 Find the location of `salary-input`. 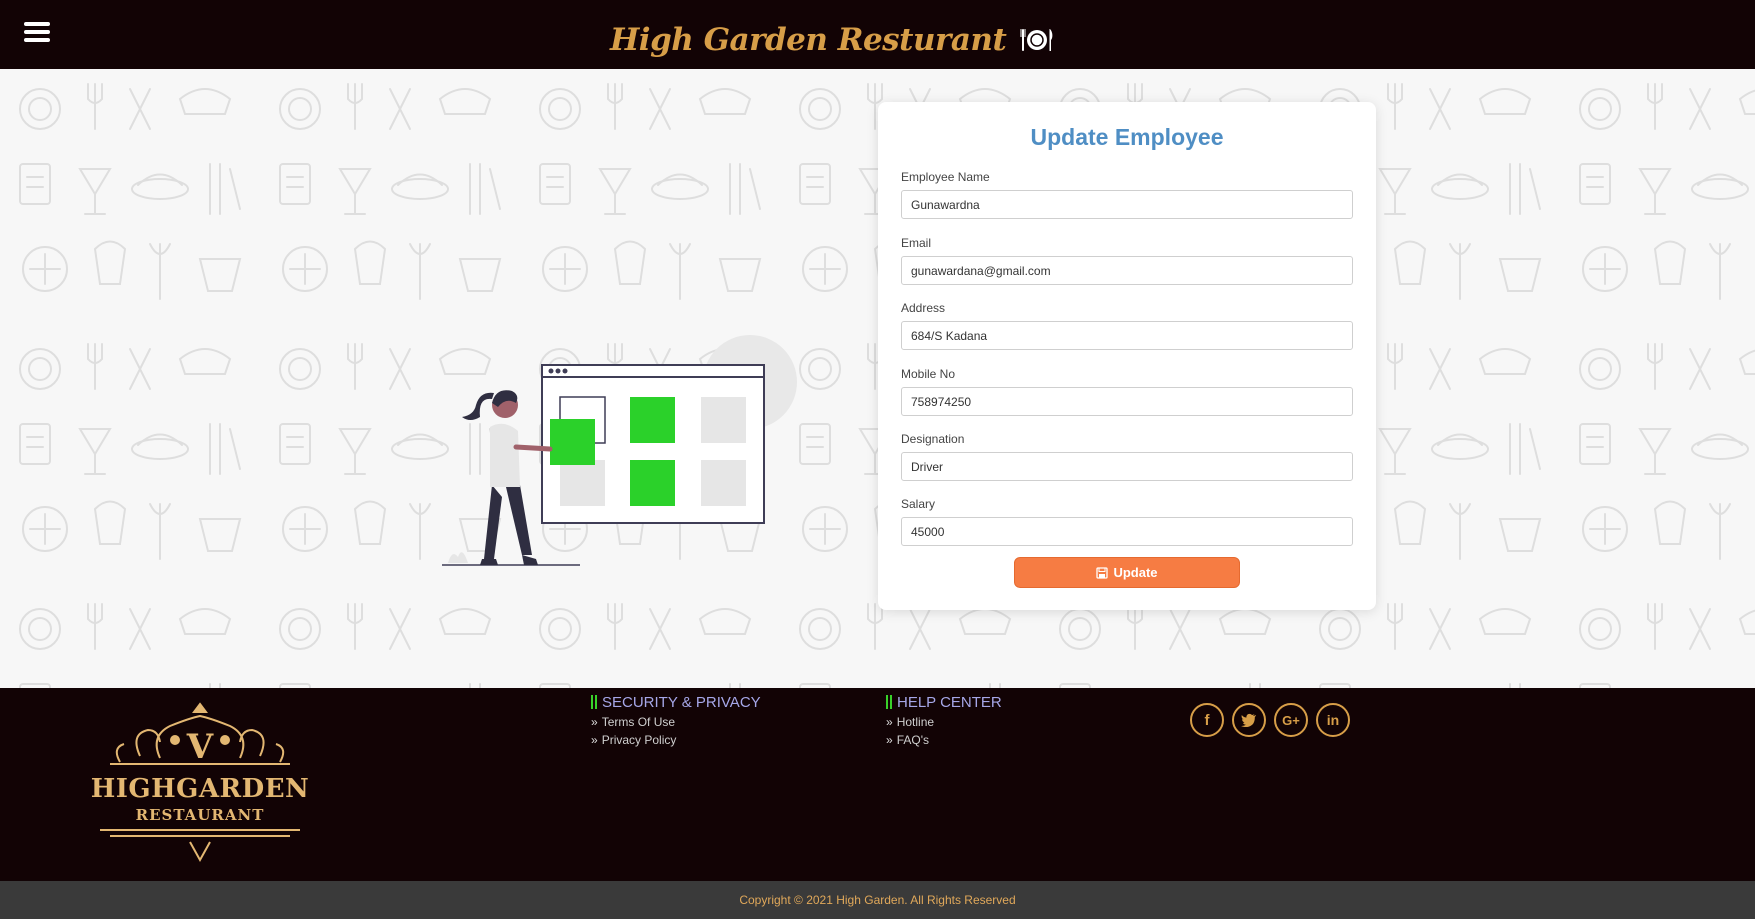

salary-input is located at coordinates (1127, 531).